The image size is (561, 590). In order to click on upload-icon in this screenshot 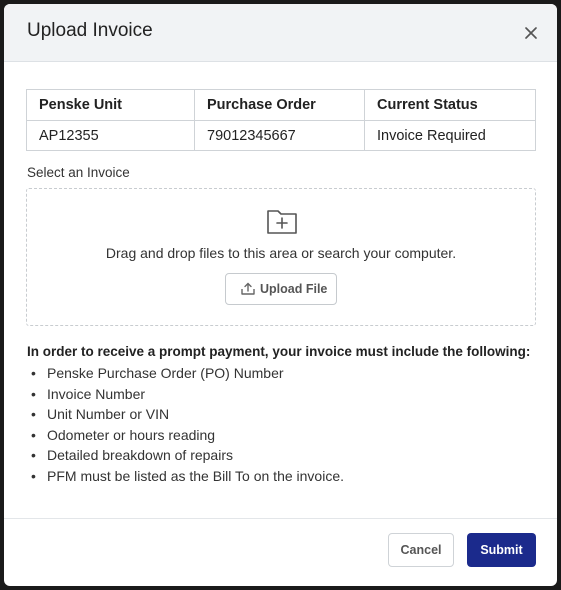, I will do `click(248, 288)`.